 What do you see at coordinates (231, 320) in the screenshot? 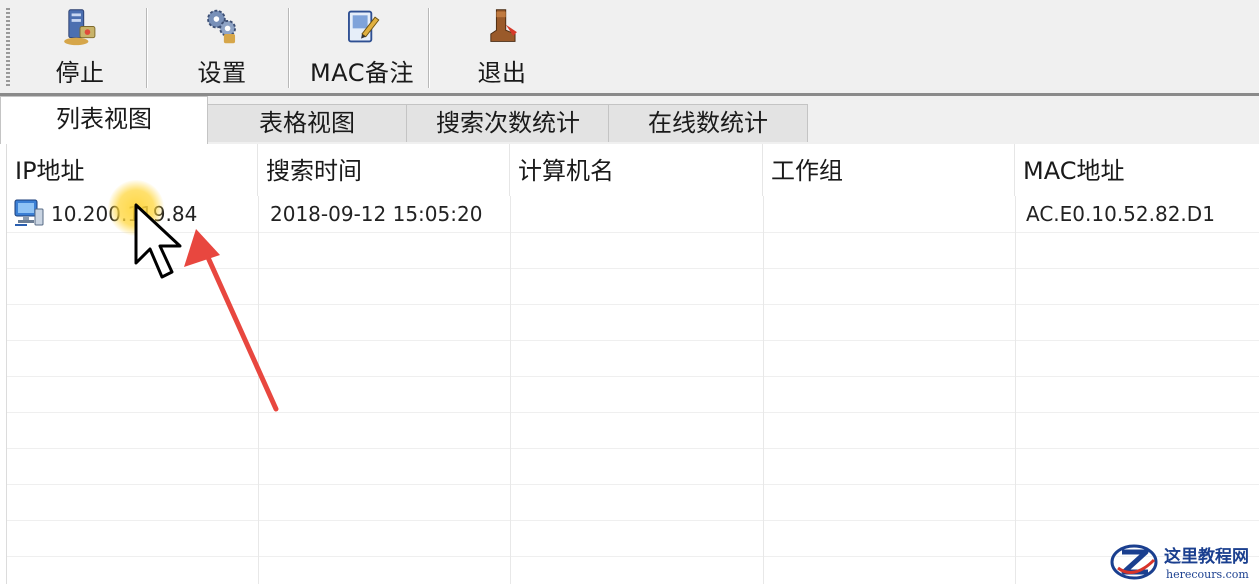
I see `annotation-arrow-icon` at bounding box center [231, 320].